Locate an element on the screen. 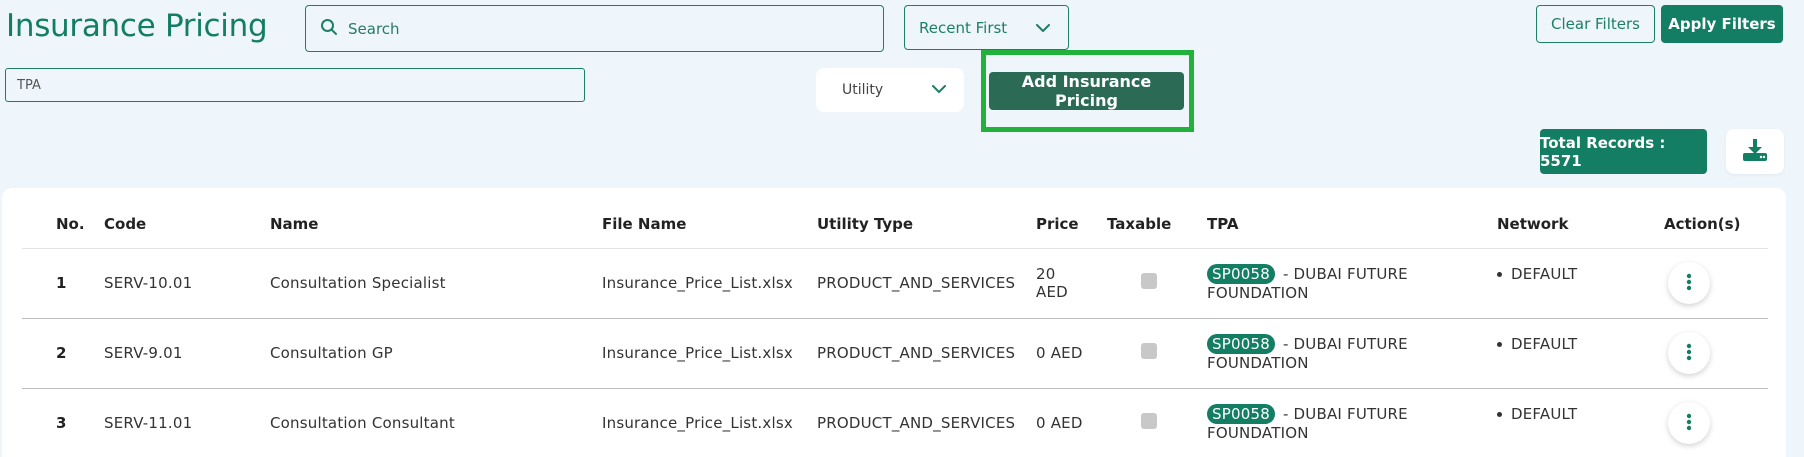 This screenshot has height=457, width=1804. column-header: Name is located at coordinates (294, 223).